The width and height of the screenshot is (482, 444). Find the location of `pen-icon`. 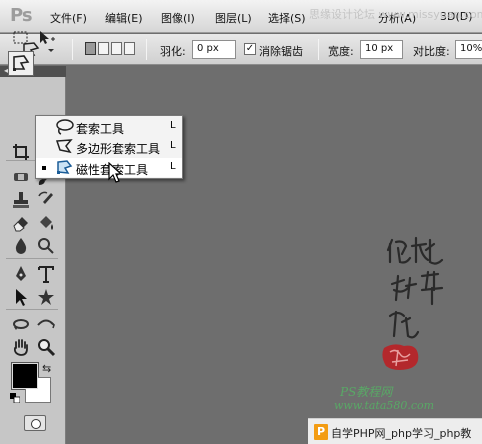

pen-icon is located at coordinates (21, 273).